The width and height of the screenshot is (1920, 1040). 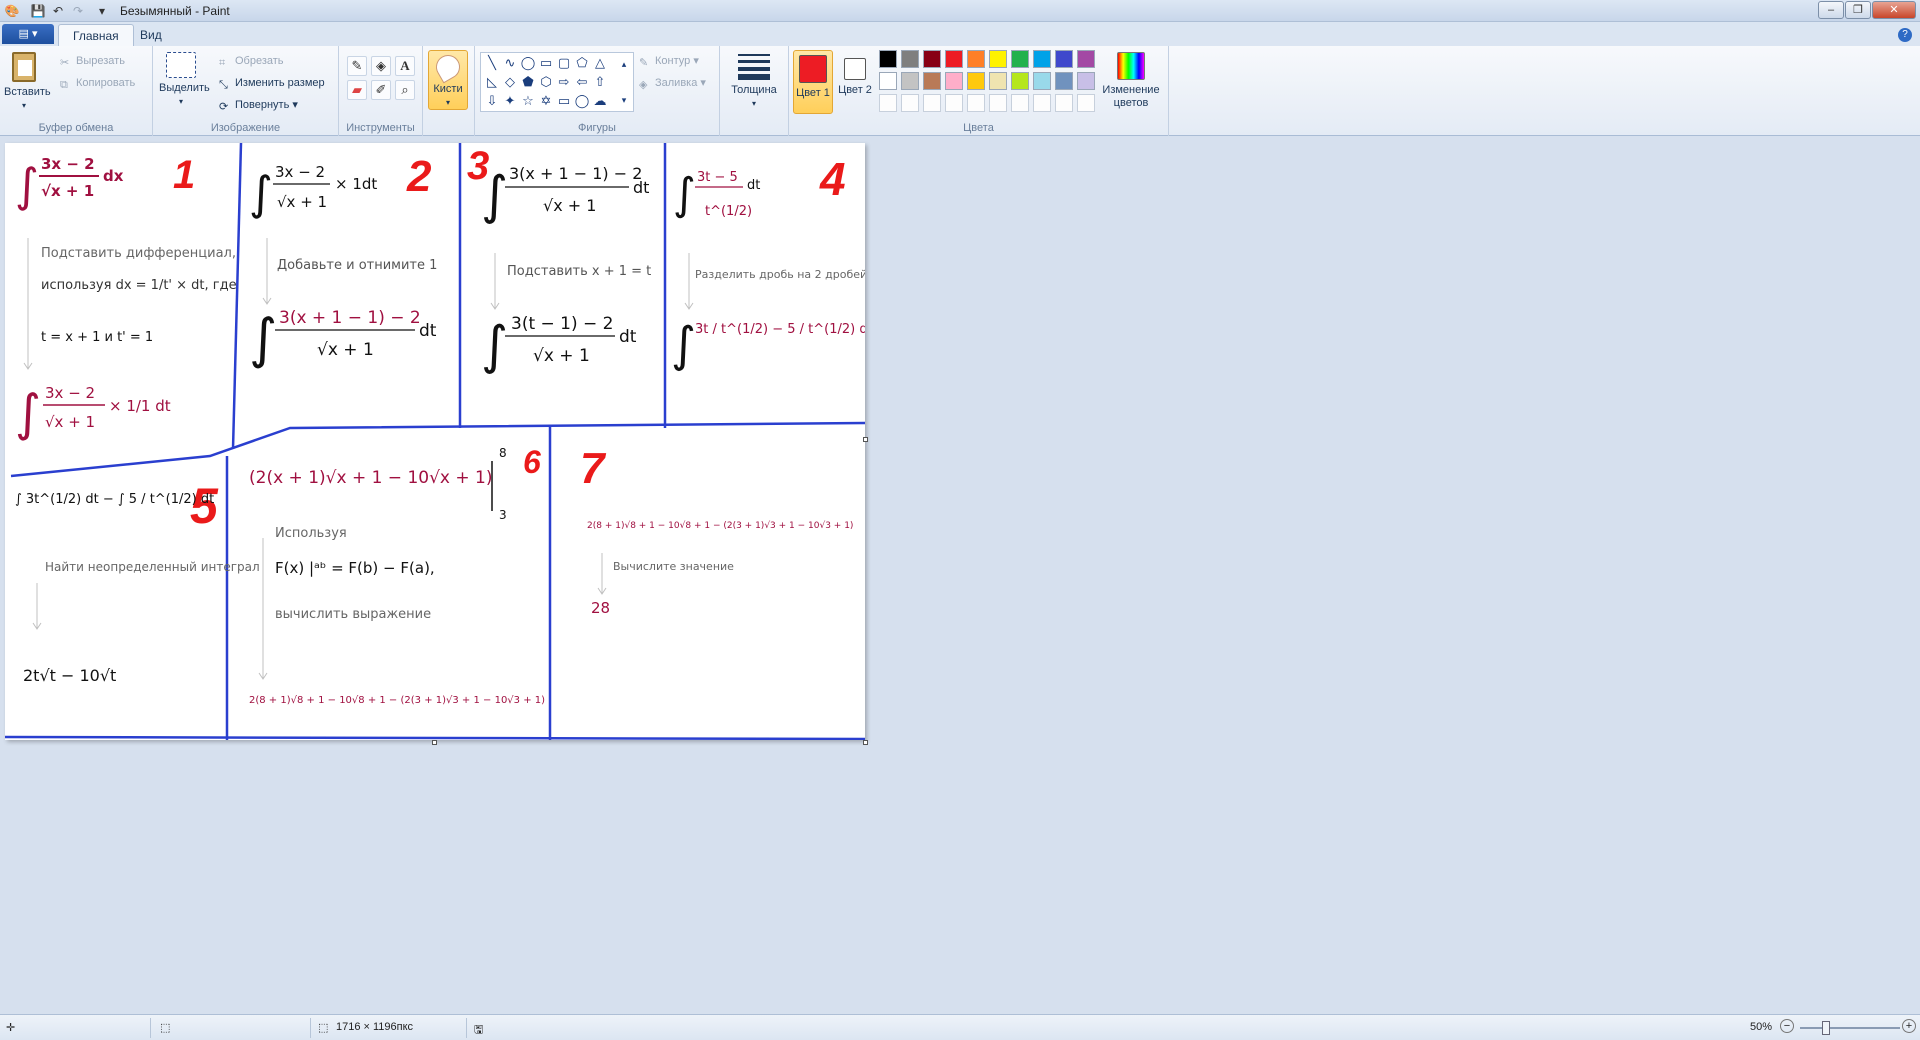 I want to click on color2-button: Цвет 2, so click(x=855, y=82).